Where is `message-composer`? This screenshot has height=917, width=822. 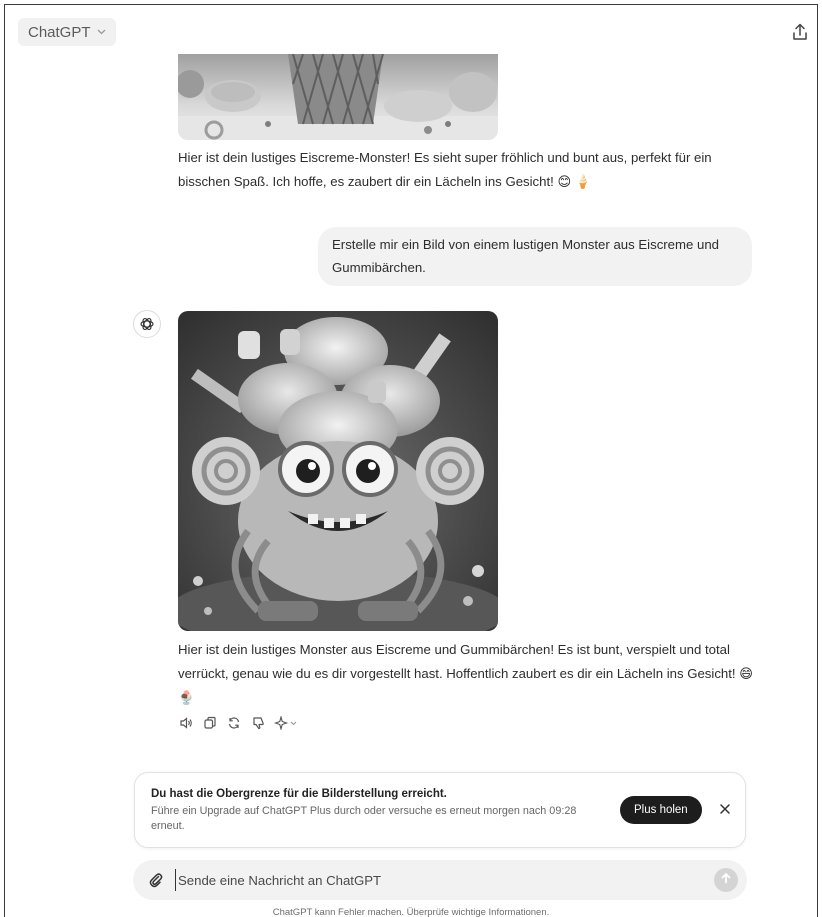 message-composer is located at coordinates (440, 880).